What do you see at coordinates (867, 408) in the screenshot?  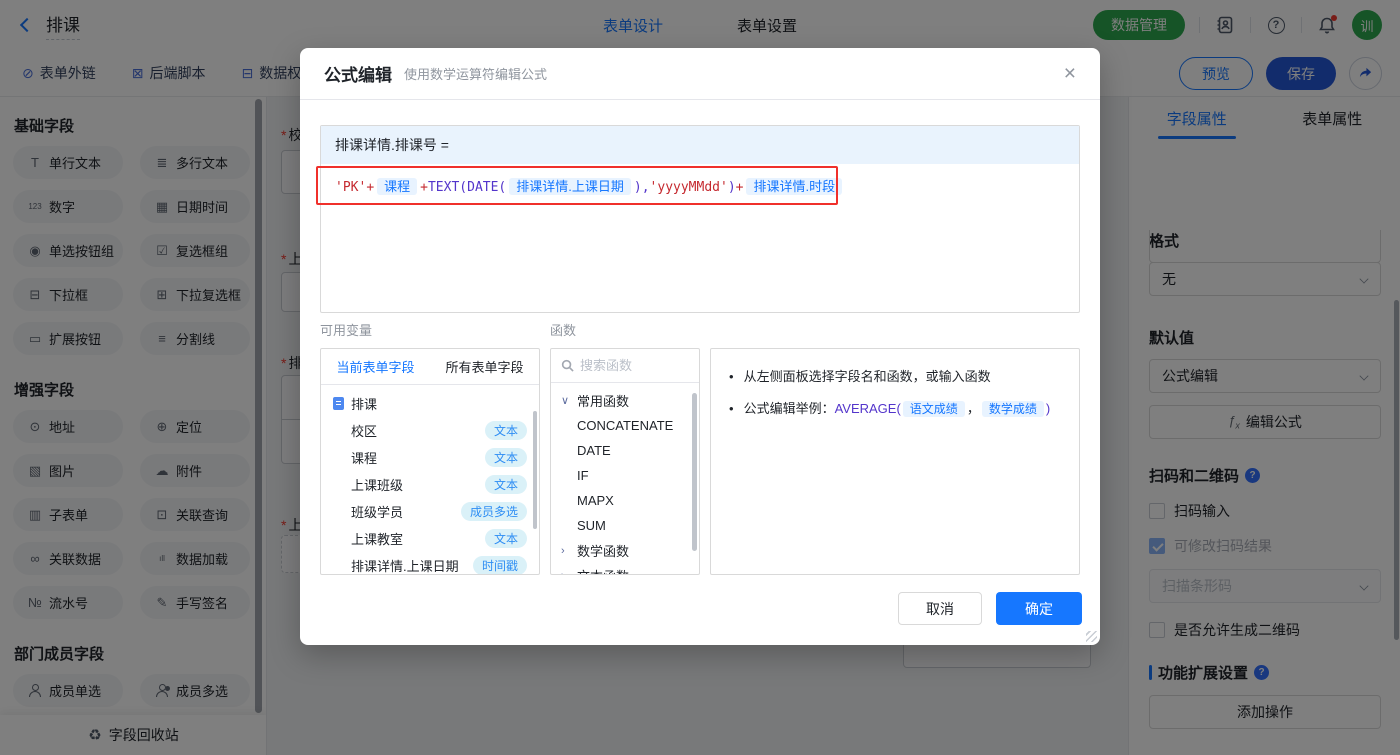 I see `example-token: AVERAGE(` at bounding box center [867, 408].